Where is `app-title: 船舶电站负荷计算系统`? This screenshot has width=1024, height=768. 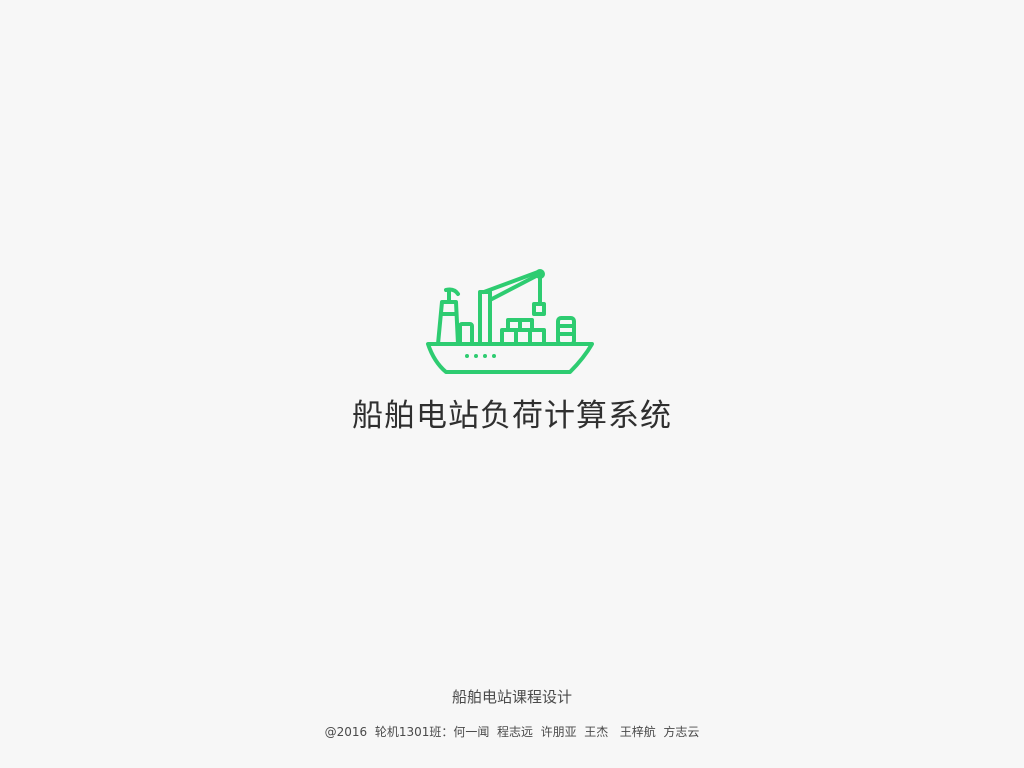
app-title: 船舶电站负荷计算系统 is located at coordinates (512, 416).